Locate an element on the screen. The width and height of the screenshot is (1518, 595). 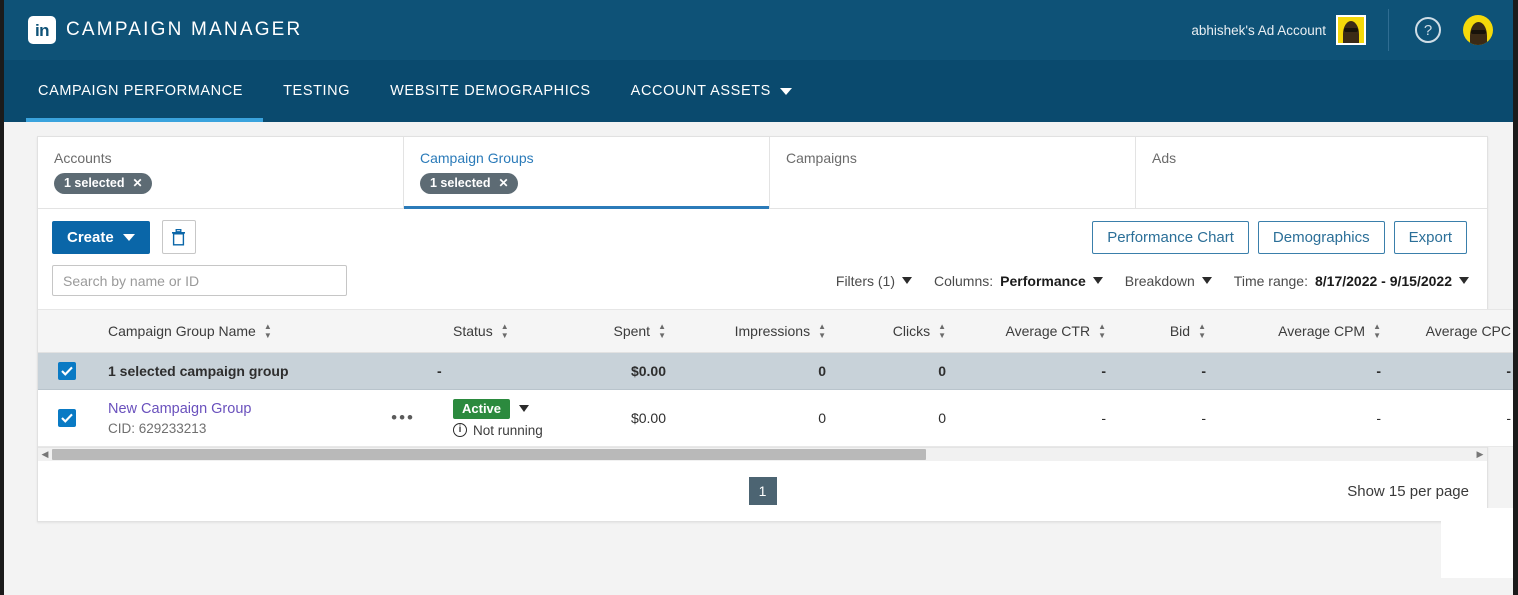
trash-icon is located at coordinates (179, 237).